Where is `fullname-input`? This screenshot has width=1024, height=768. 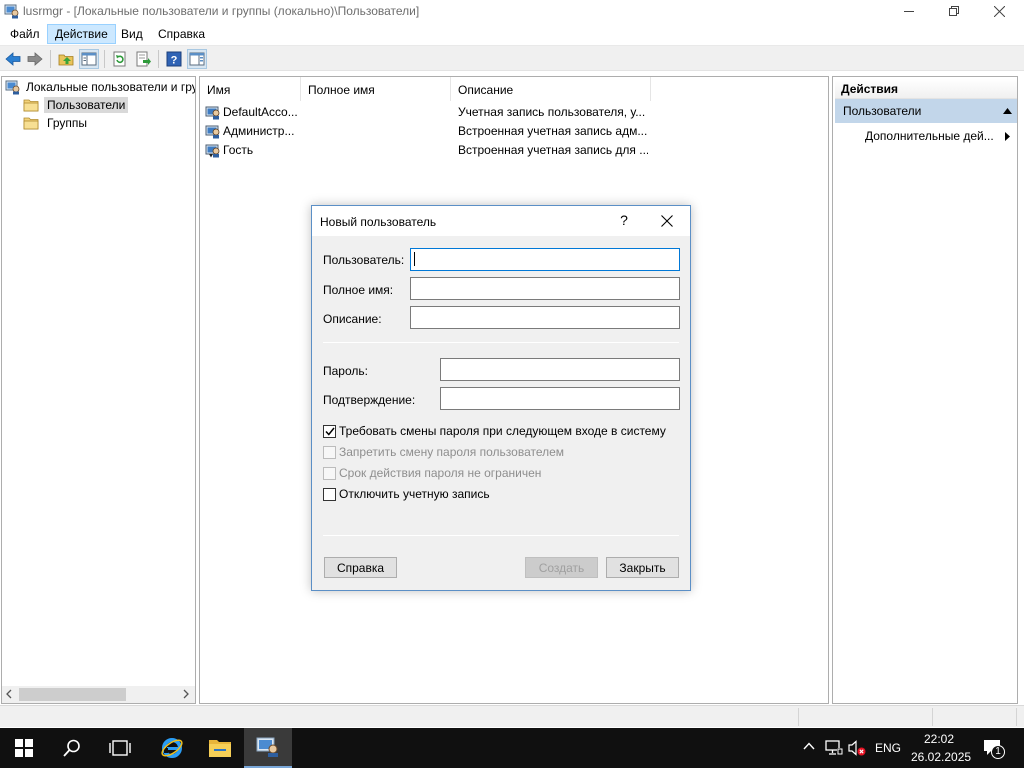 fullname-input is located at coordinates (545, 288).